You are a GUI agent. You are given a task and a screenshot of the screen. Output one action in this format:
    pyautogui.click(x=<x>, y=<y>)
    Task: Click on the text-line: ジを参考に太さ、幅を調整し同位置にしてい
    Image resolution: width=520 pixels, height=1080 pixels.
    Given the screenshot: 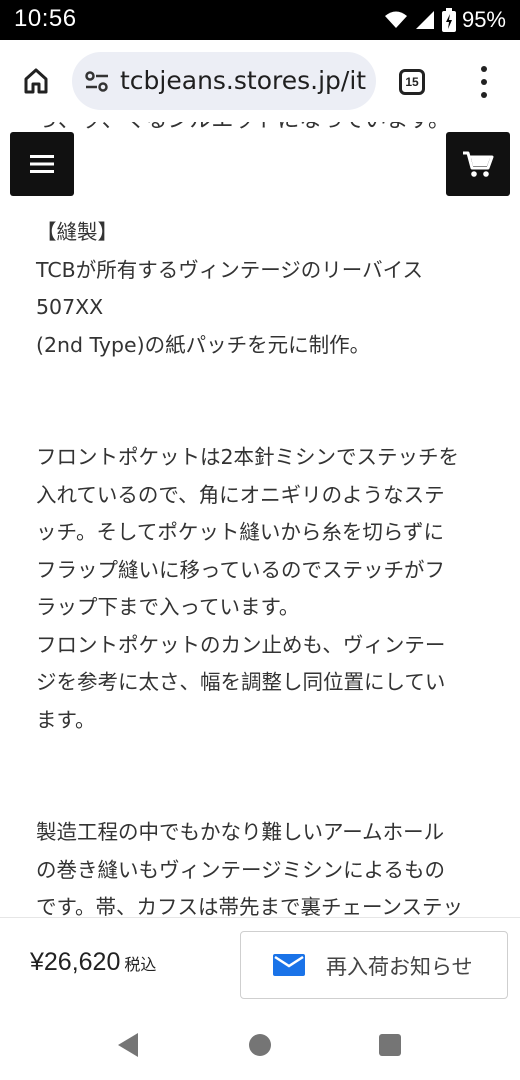 What is the action you would take?
    pyautogui.click(x=241, y=682)
    